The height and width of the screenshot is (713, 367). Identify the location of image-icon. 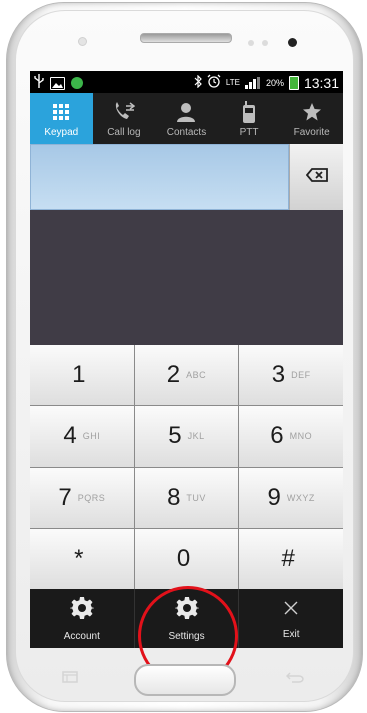
(57, 83).